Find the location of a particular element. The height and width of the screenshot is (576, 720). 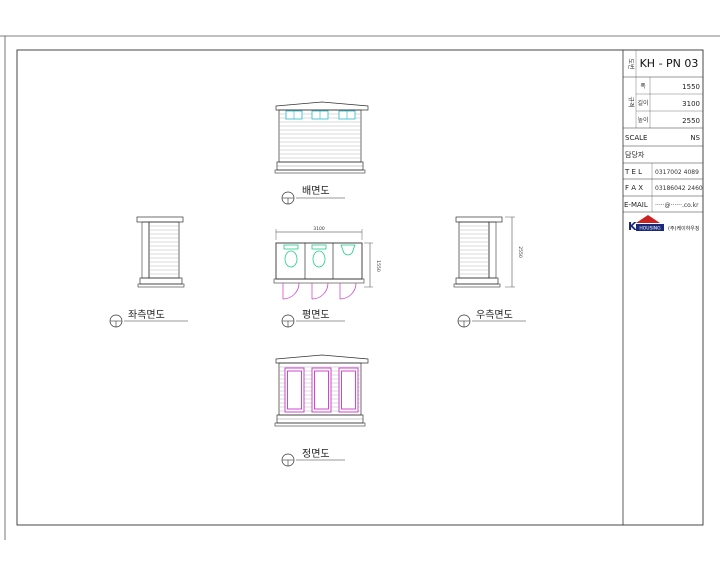

front-doors is located at coordinates (321, 390).